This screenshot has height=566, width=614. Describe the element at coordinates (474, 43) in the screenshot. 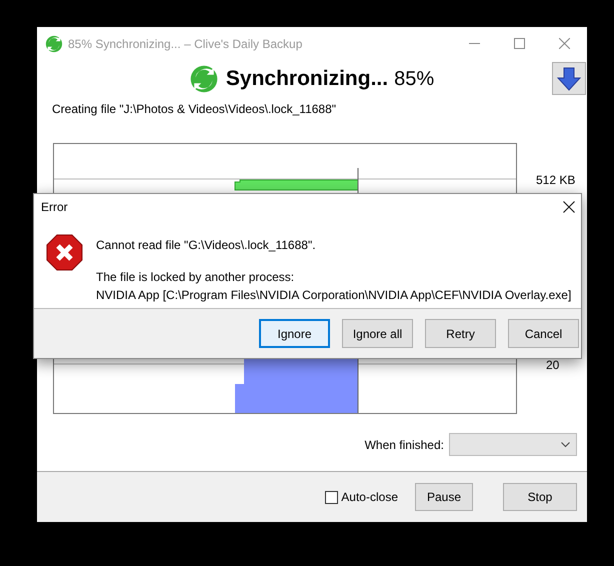

I see `minimize-icon` at that location.